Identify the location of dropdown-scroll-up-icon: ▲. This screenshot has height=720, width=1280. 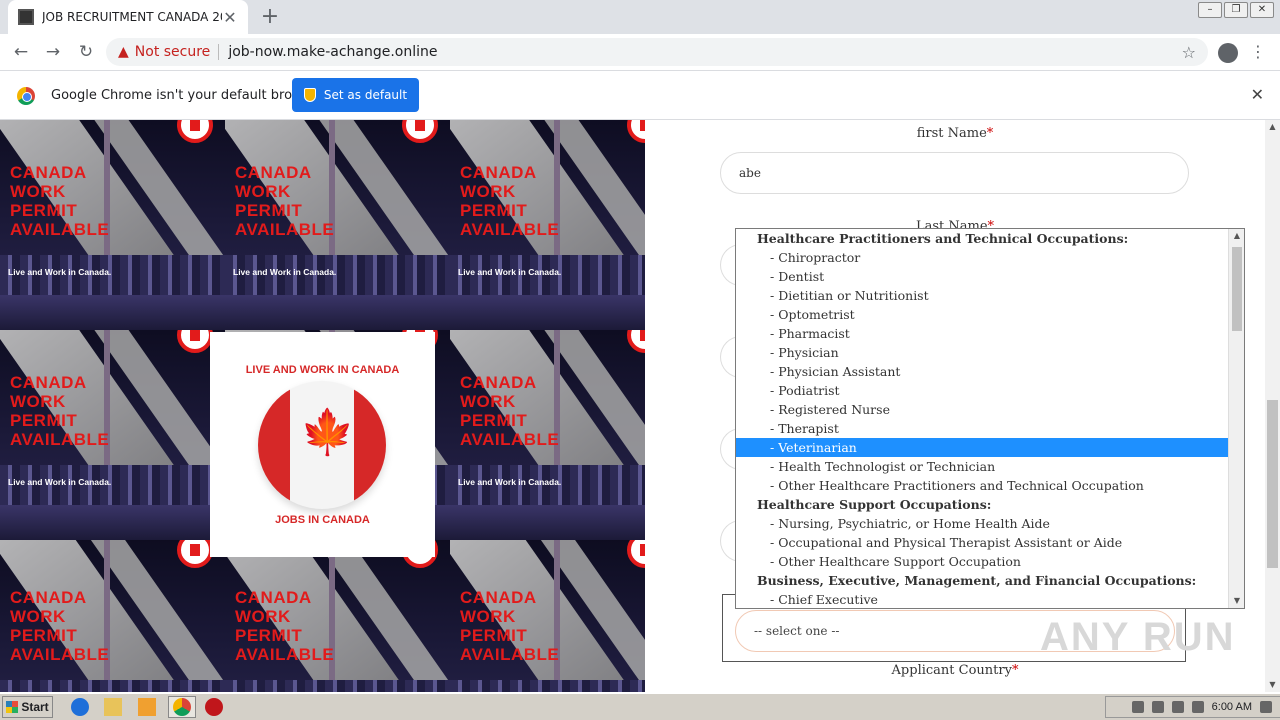
(1236, 236).